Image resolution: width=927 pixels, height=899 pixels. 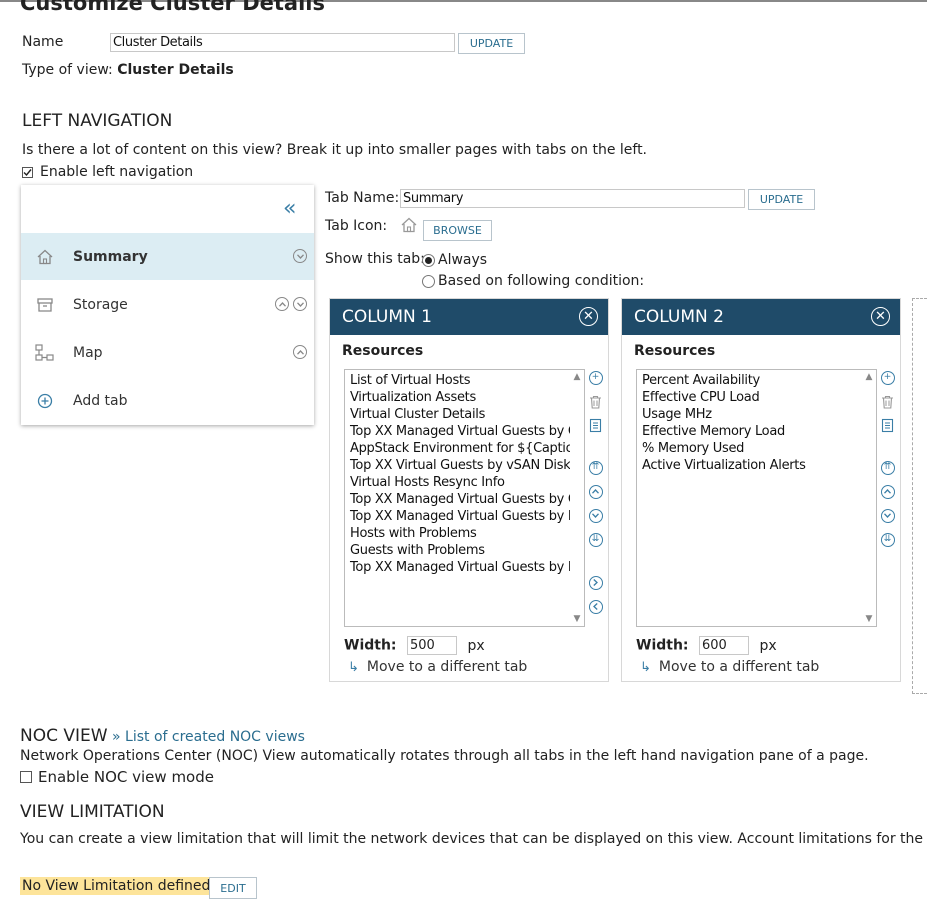 What do you see at coordinates (467, 448) in the screenshot?
I see `list-item: AppStack Environment for ${Captio` at bounding box center [467, 448].